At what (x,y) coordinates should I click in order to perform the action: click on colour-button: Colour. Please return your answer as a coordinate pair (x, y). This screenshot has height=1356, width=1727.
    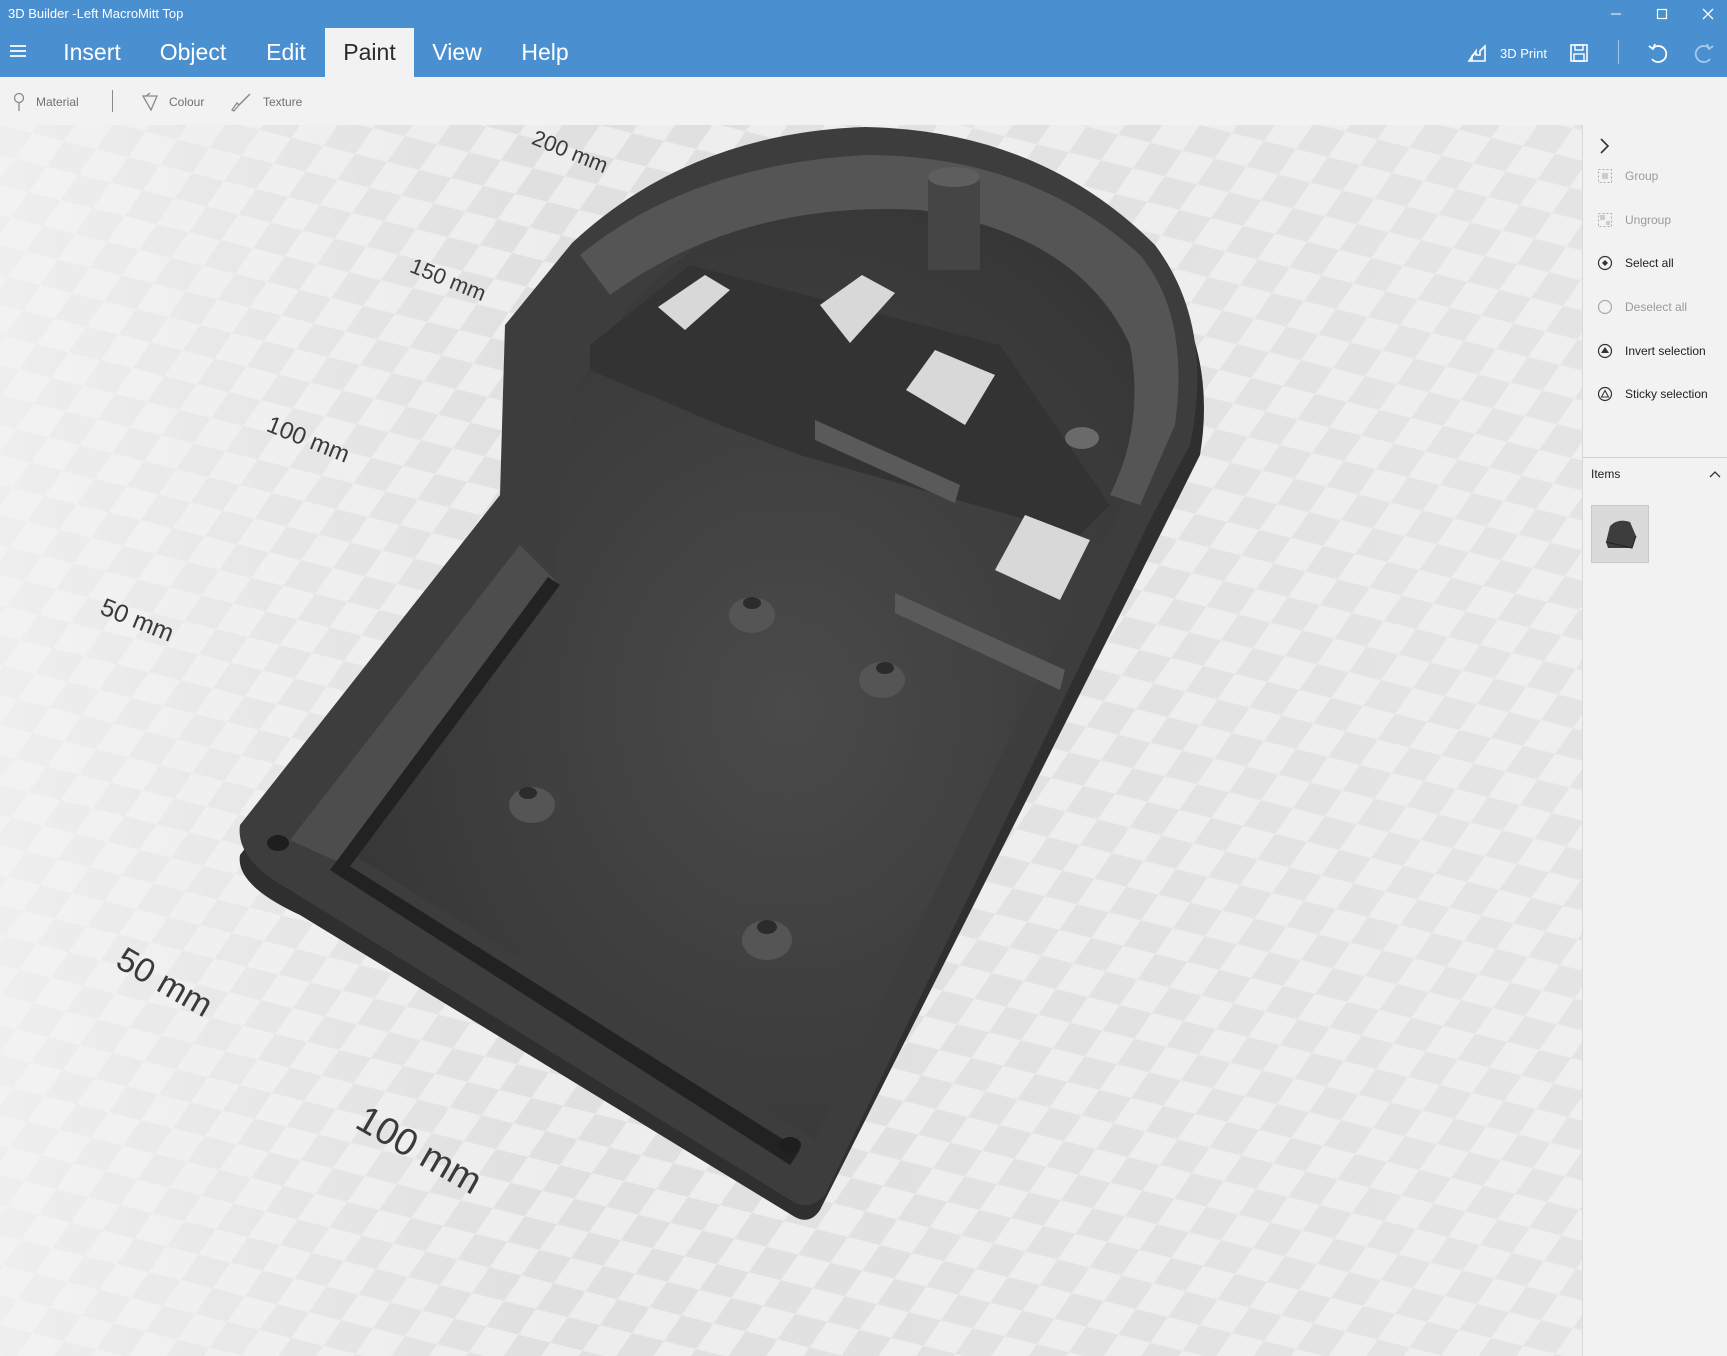
    Looking at the image, I should click on (172, 102).